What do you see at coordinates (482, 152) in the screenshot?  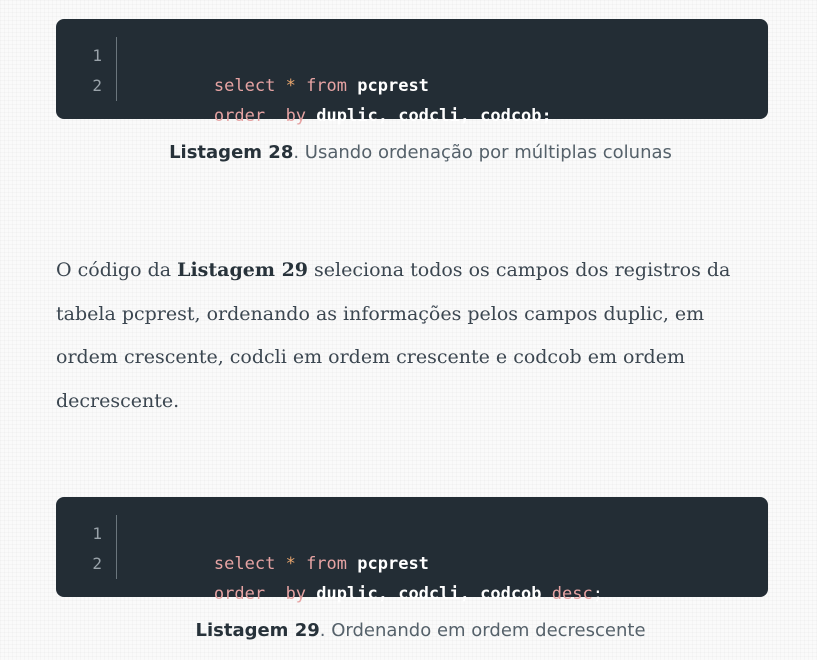 I see `caption-text: . Usando ordenação por múltiplas colunas` at bounding box center [482, 152].